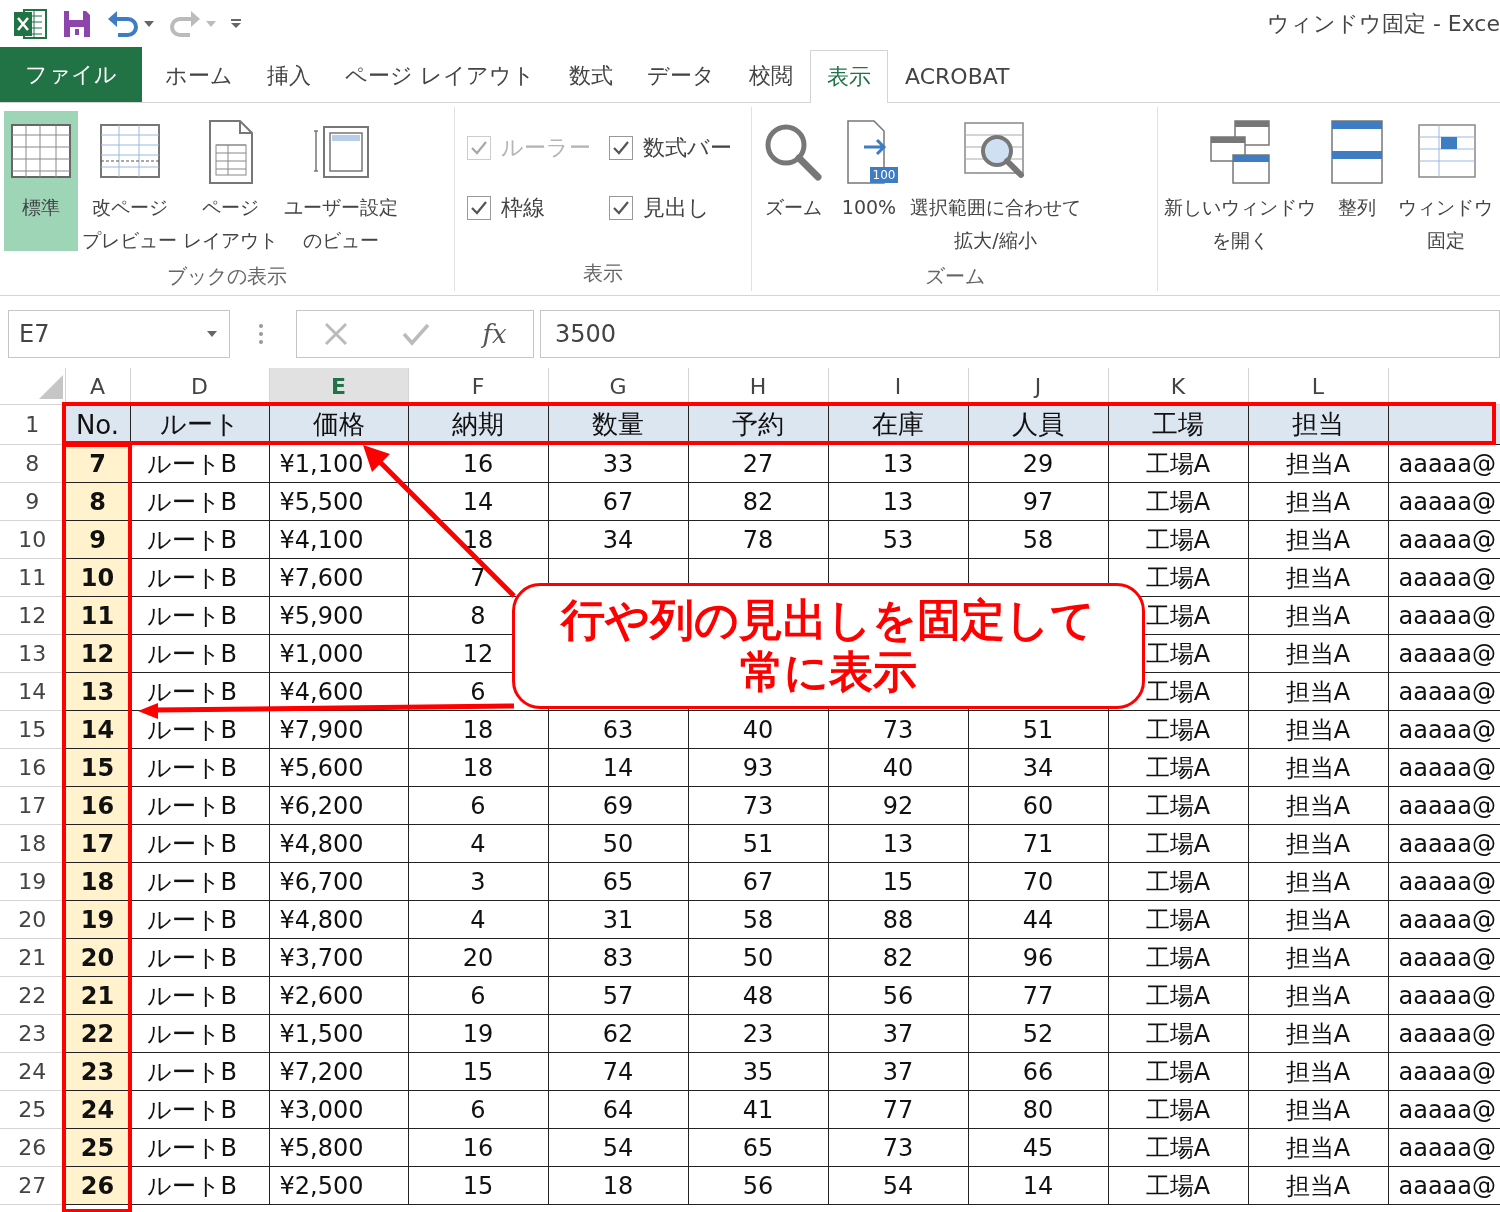  Describe the element at coordinates (898, 1109) in the screenshot. I see `table-cell: 77` at that location.